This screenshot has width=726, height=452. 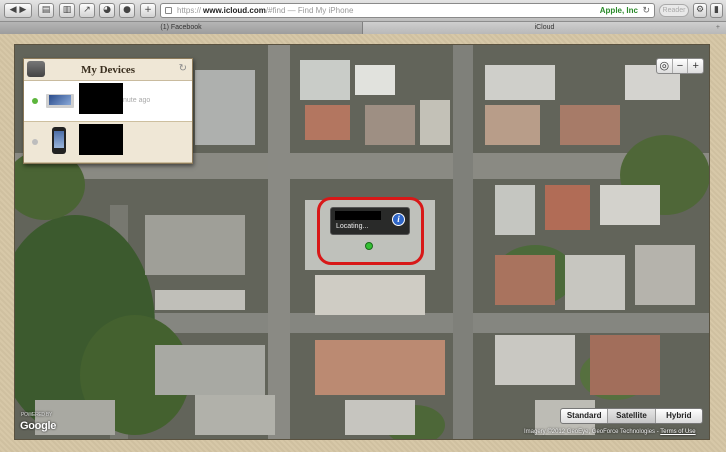 What do you see at coordinates (46, 10) in the screenshot?
I see `bookmarks-icon: ▤` at bounding box center [46, 10].